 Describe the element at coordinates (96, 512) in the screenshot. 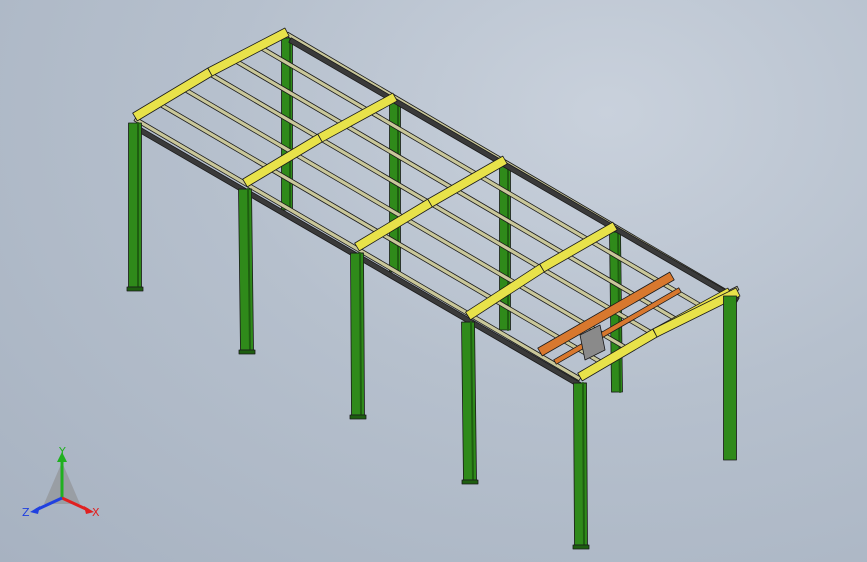

I see `x-axis-label: X` at that location.